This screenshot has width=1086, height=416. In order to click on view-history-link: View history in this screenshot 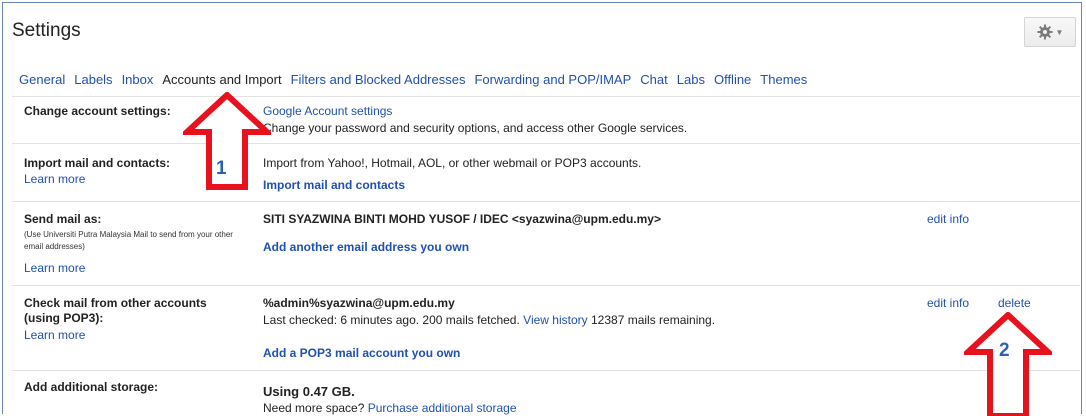, I will do `click(555, 320)`.